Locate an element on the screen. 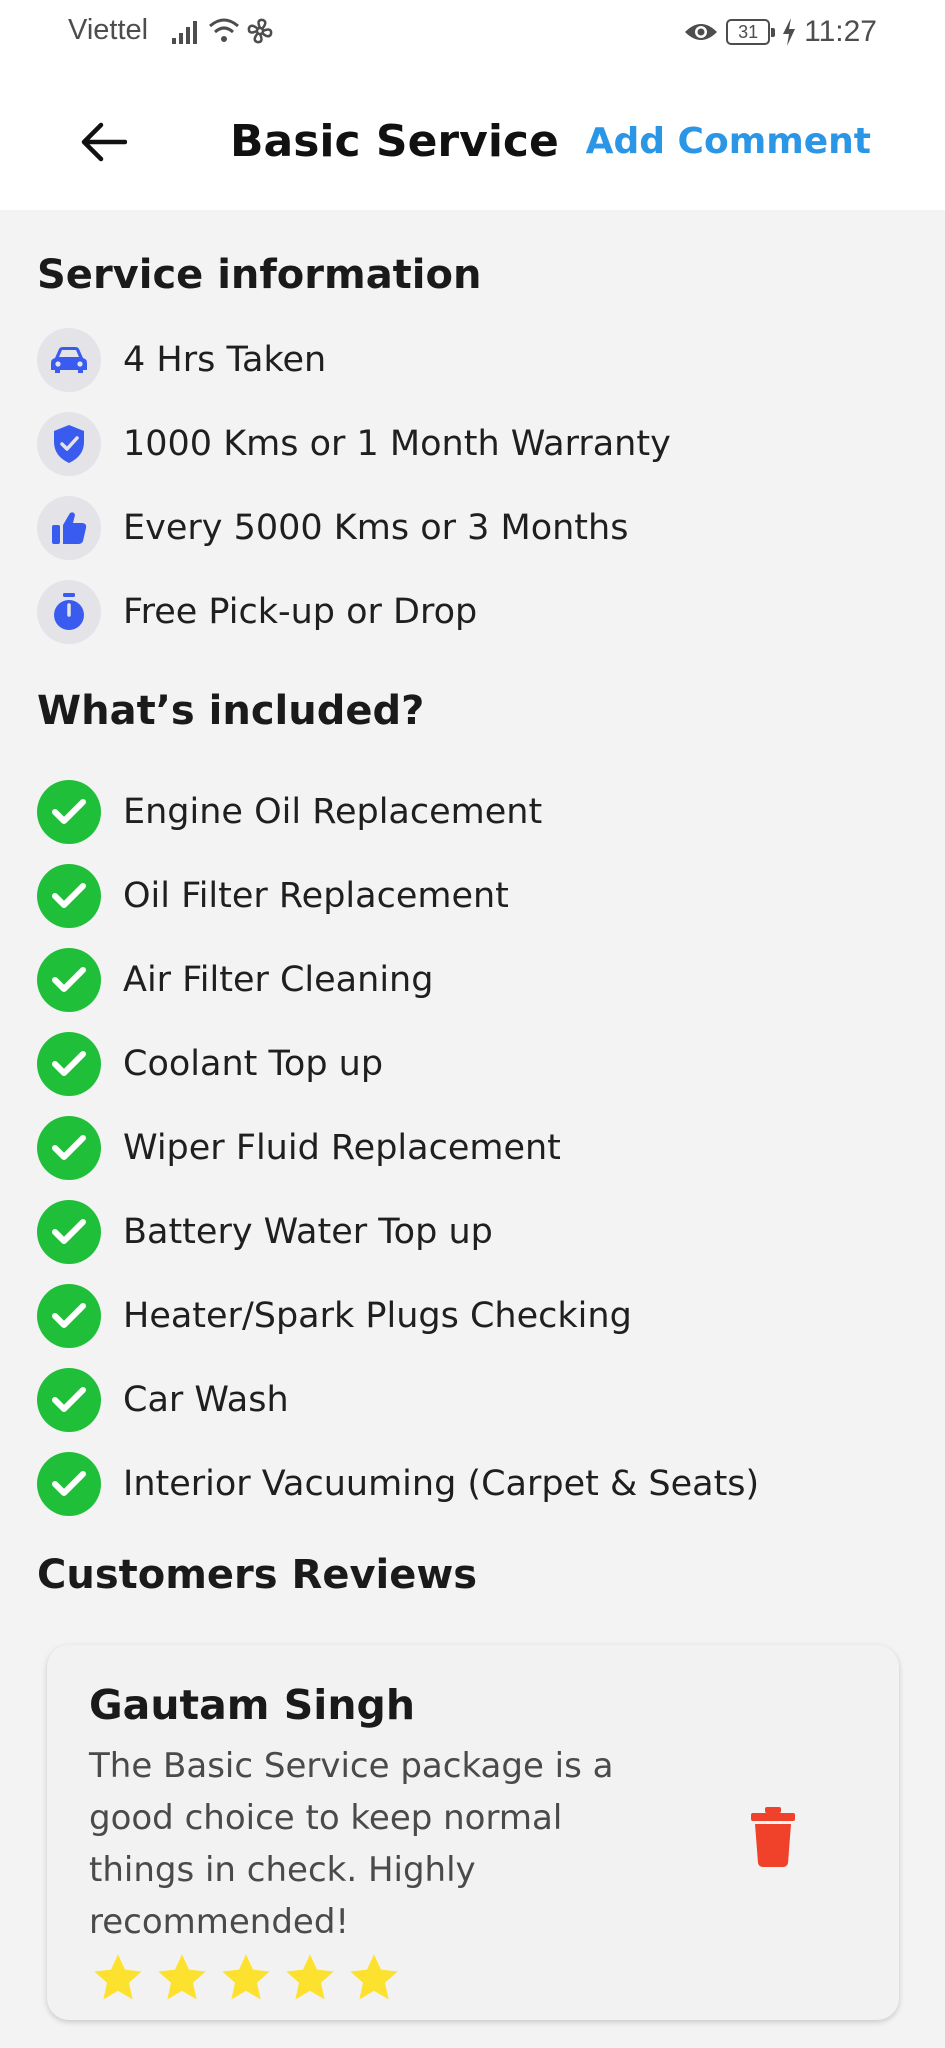 The image size is (945, 2048). included-item-text: Coolant Top up is located at coordinates (253, 1064).